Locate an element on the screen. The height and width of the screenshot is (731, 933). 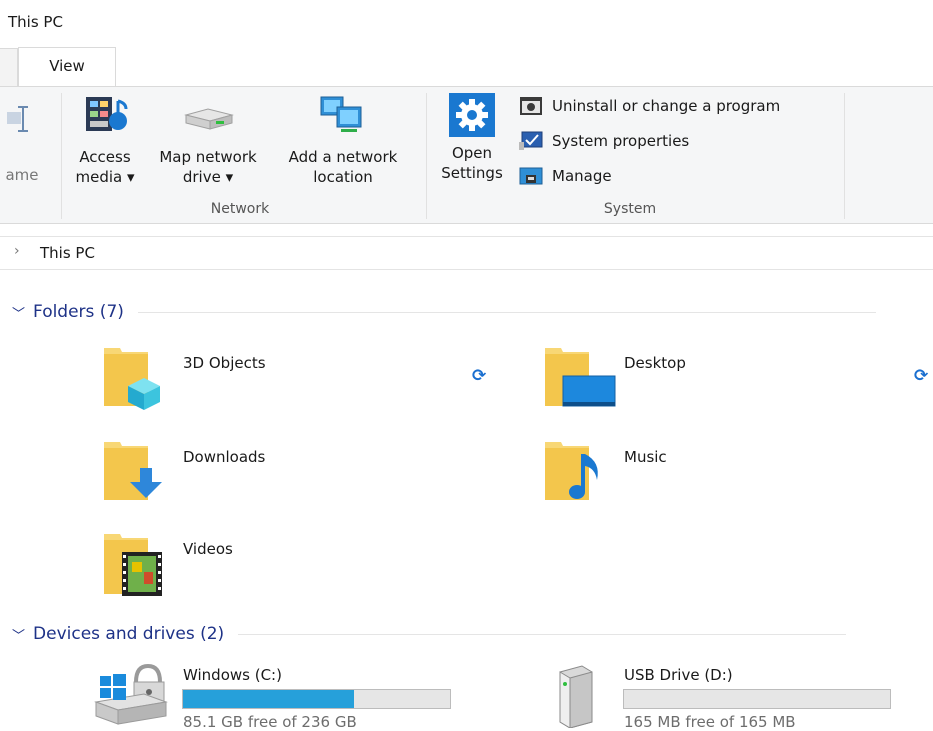
breadcrumb-this-pc: This PC is located at coordinates (67, 253).